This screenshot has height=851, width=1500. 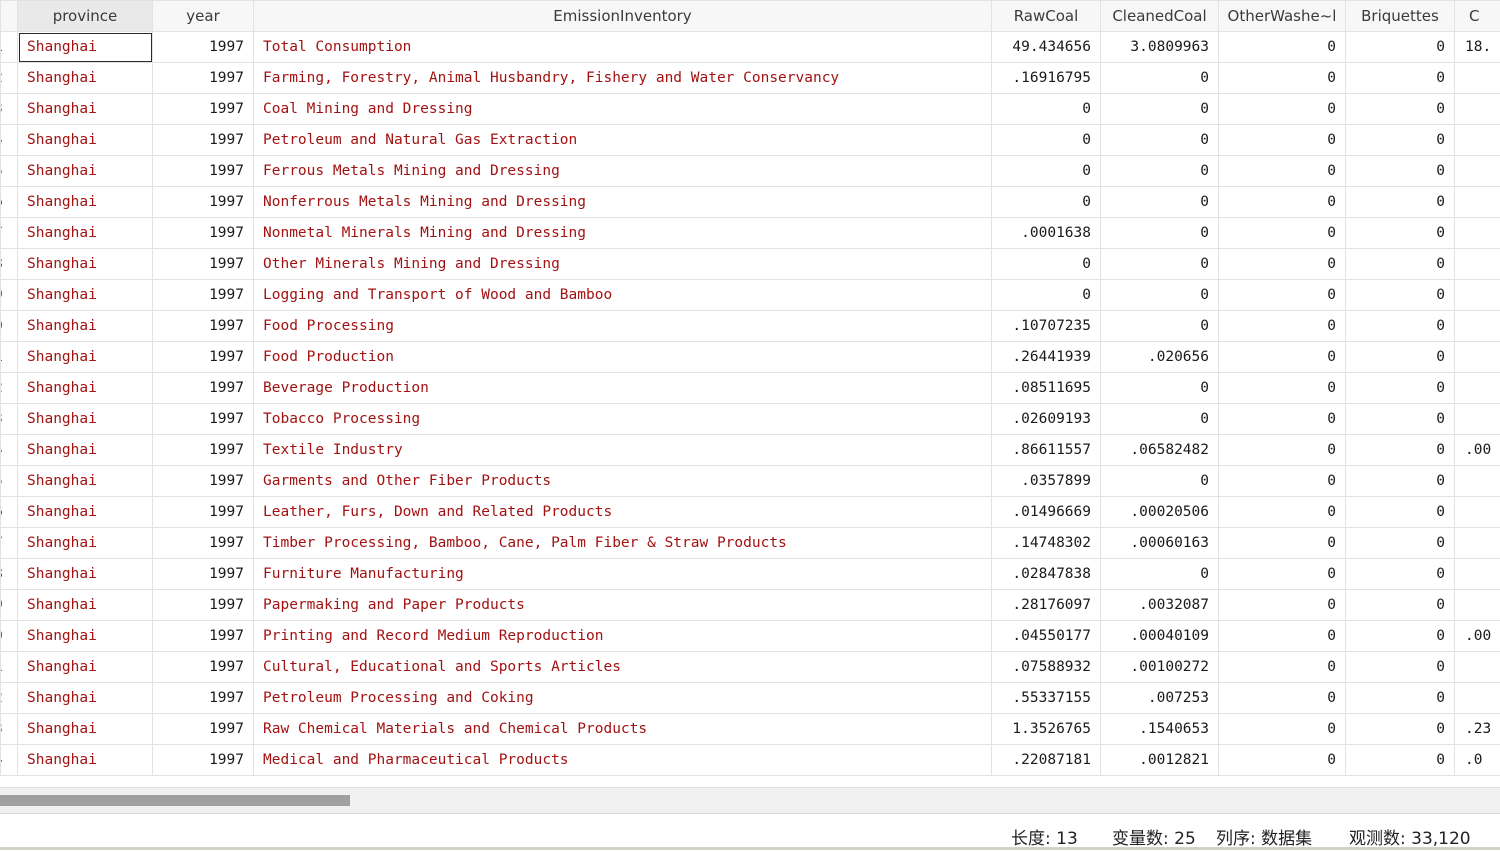 I want to click on cell-emissioninventory: Tobacco Processing, so click(x=623, y=419).